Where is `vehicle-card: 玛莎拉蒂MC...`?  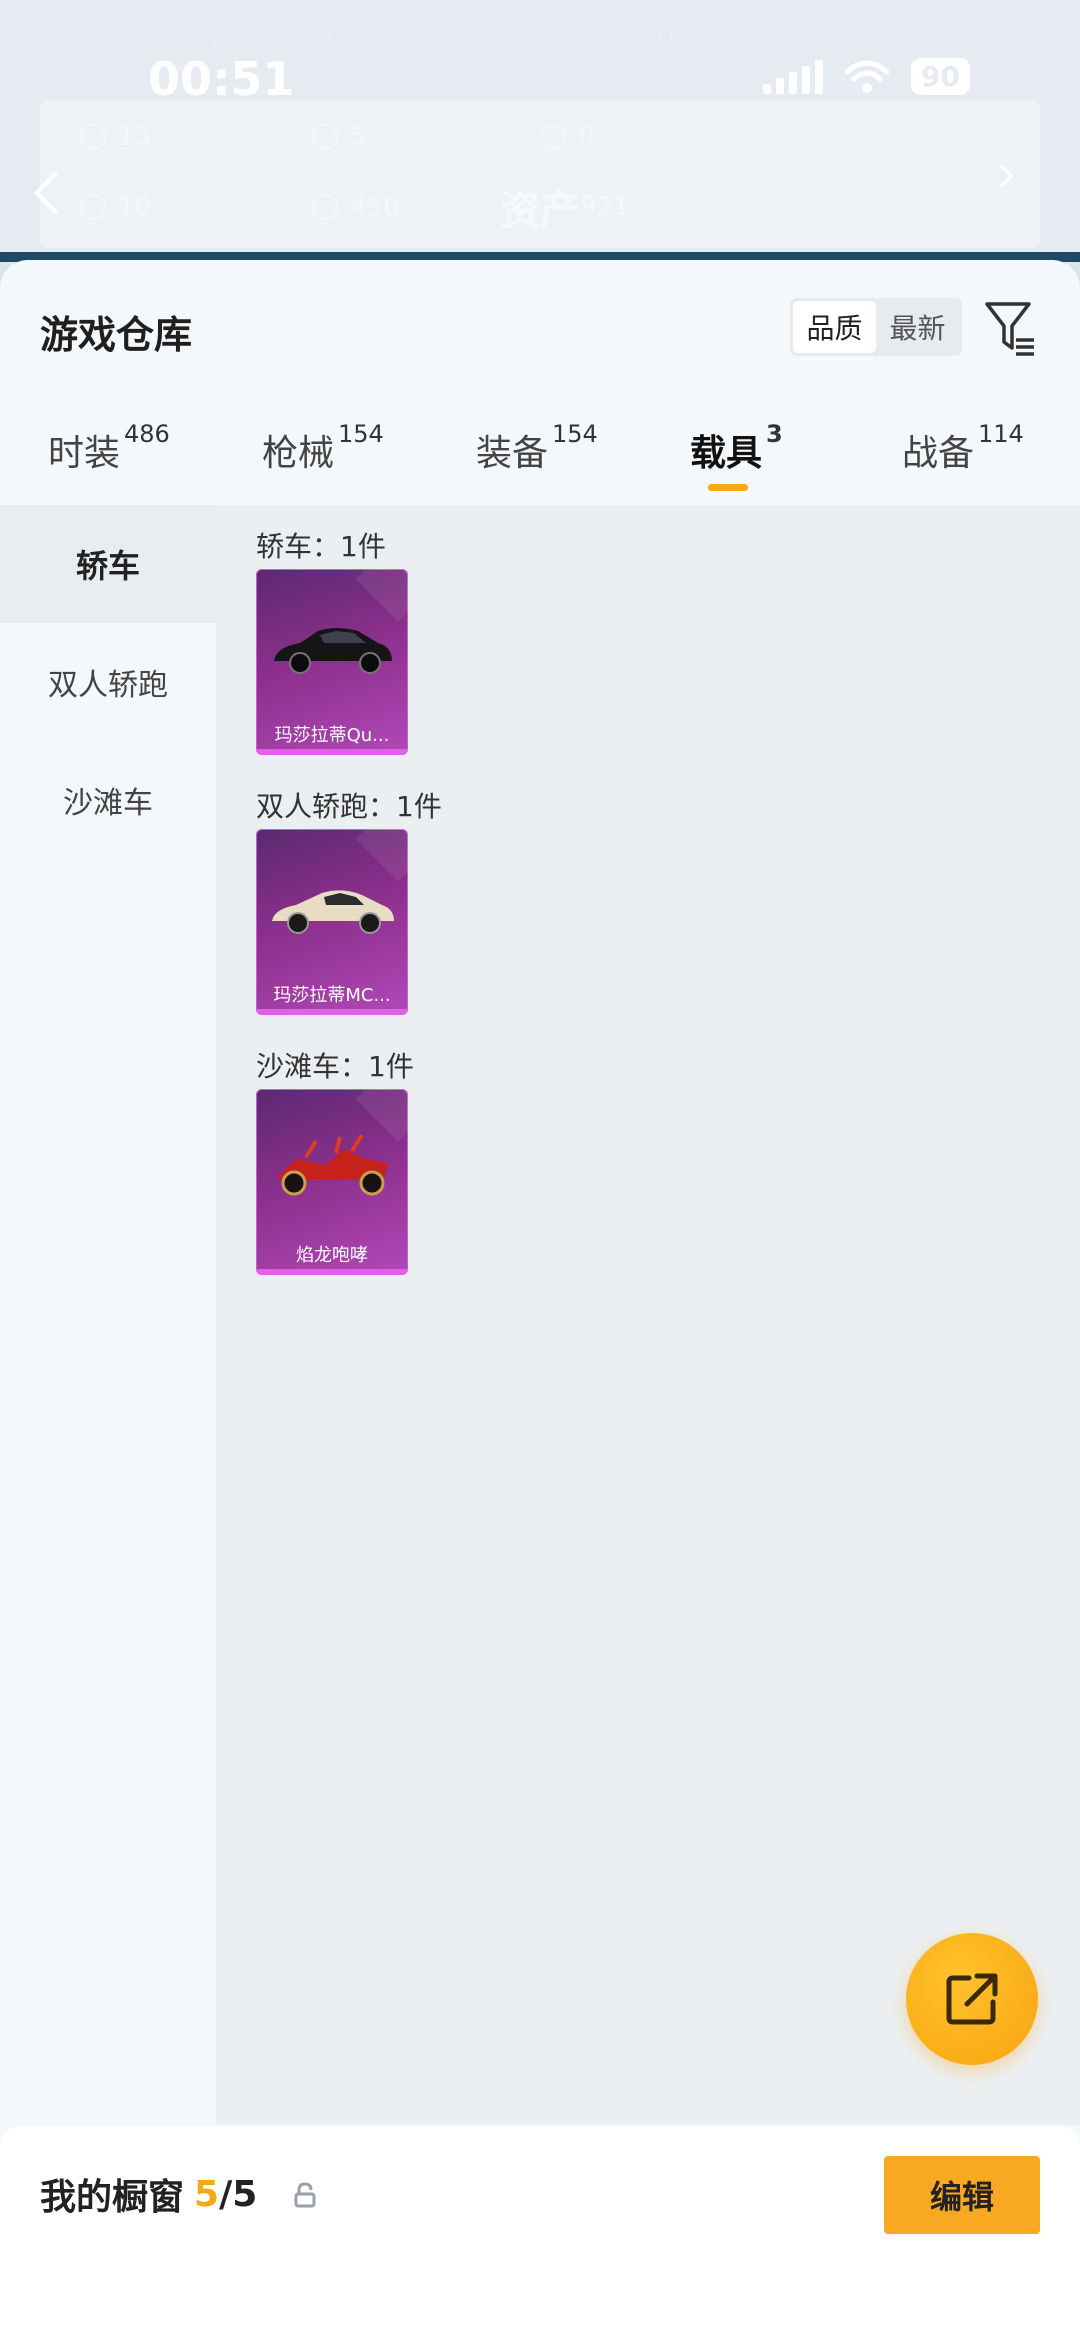
vehicle-card: 玛莎拉蒂MC... is located at coordinates (332, 922).